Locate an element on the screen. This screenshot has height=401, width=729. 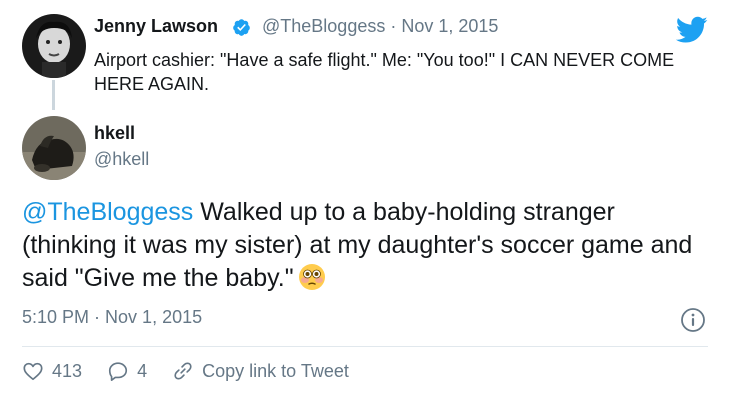
link-icon is located at coordinates (183, 371).